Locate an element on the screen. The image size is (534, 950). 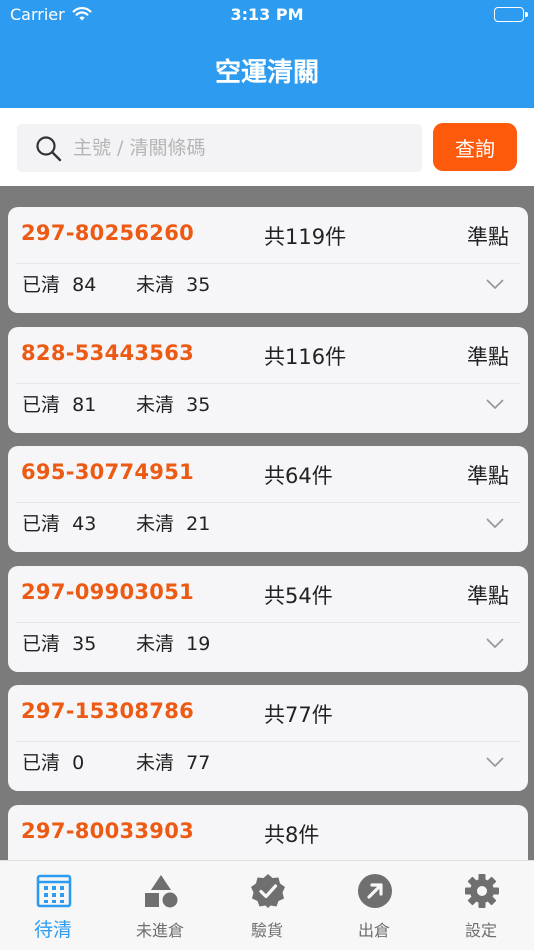
tab-inspection: 驗貨 is located at coordinates (267, 905).